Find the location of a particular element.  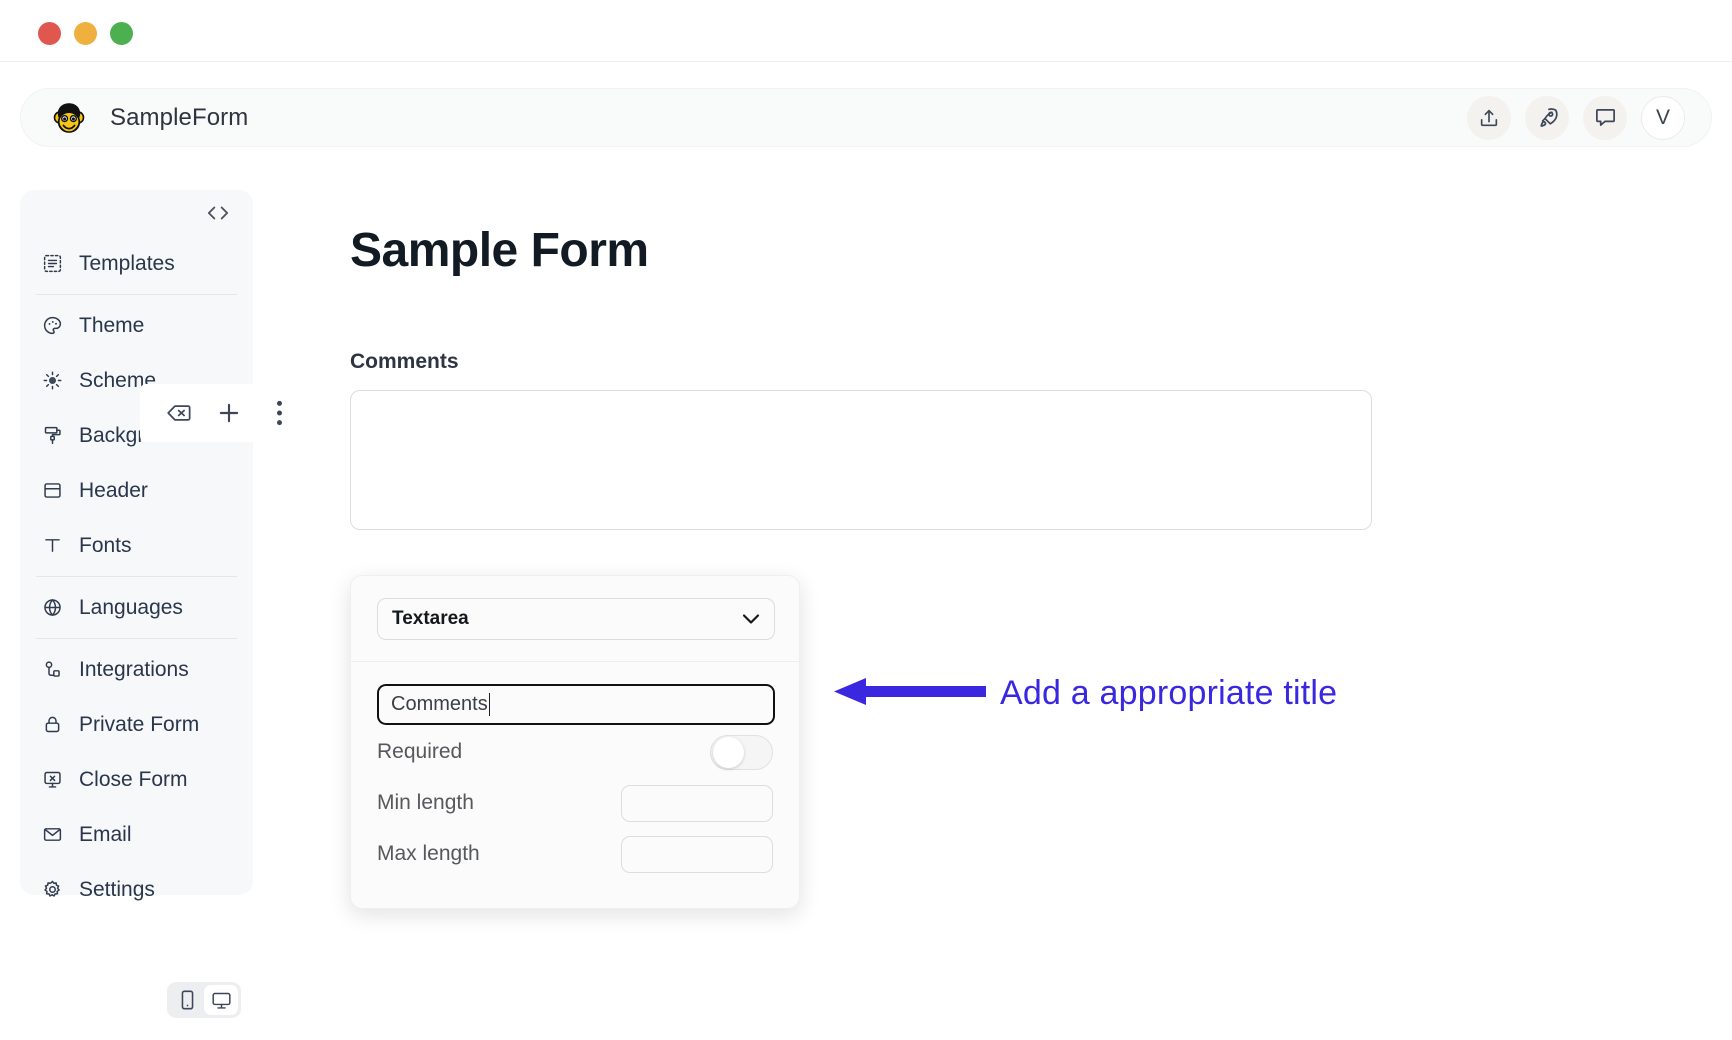

sidebar-item-label: Header is located at coordinates (113, 490).